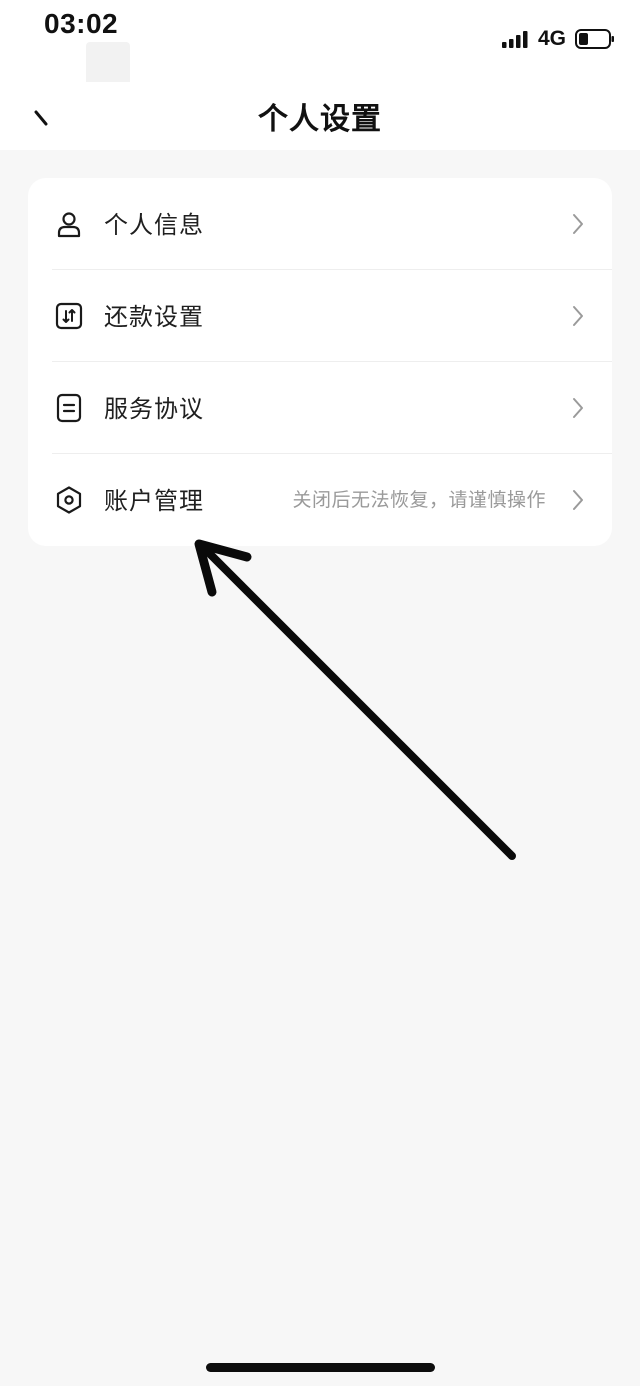  I want to click on settings-item-label: 服务协议, so click(154, 409).